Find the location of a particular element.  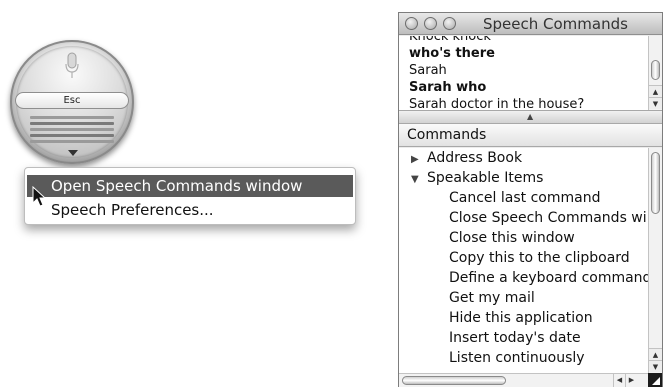

log-entry: who's there is located at coordinates (452, 53).